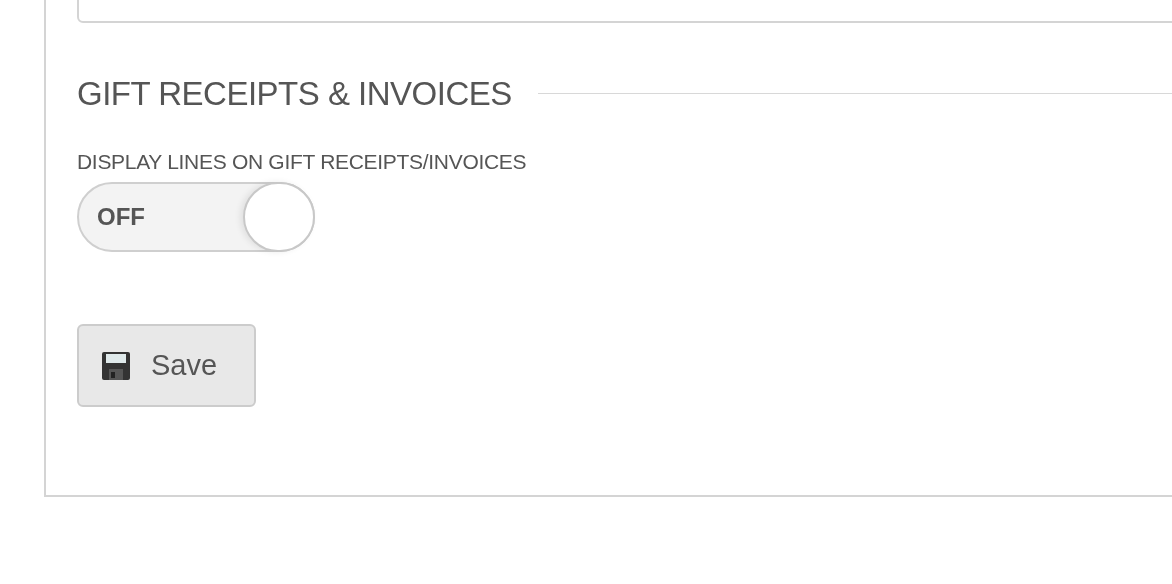 This screenshot has height=584, width=1172. What do you see at coordinates (196, 217) in the screenshot?
I see `toggle-switch: OFF` at bounding box center [196, 217].